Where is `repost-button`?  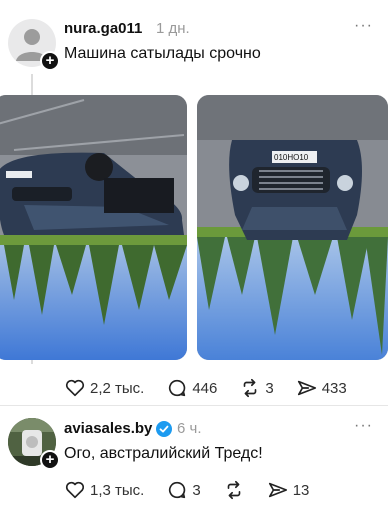 repost-button is located at coordinates (234, 490).